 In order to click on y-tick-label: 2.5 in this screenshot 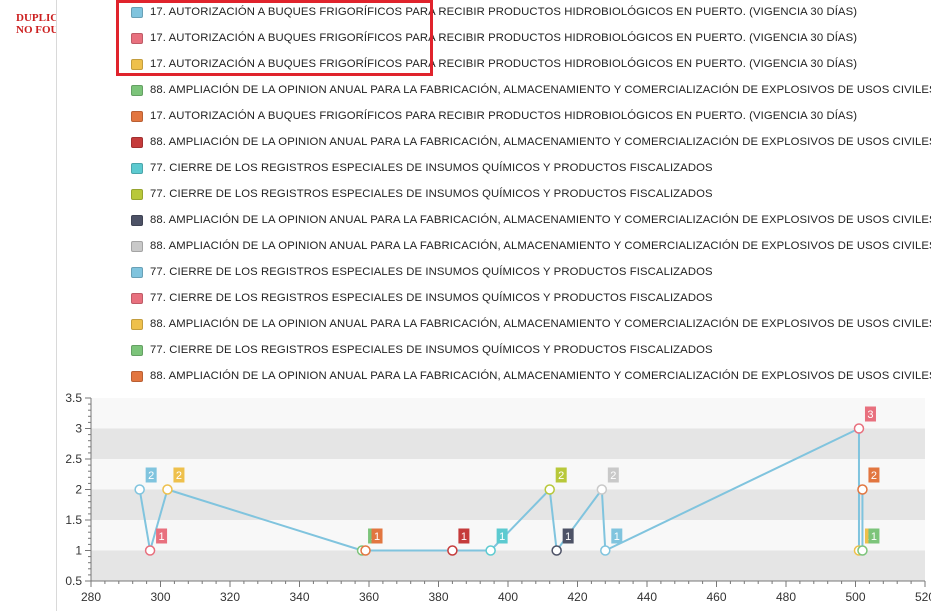, I will do `click(73, 459)`.